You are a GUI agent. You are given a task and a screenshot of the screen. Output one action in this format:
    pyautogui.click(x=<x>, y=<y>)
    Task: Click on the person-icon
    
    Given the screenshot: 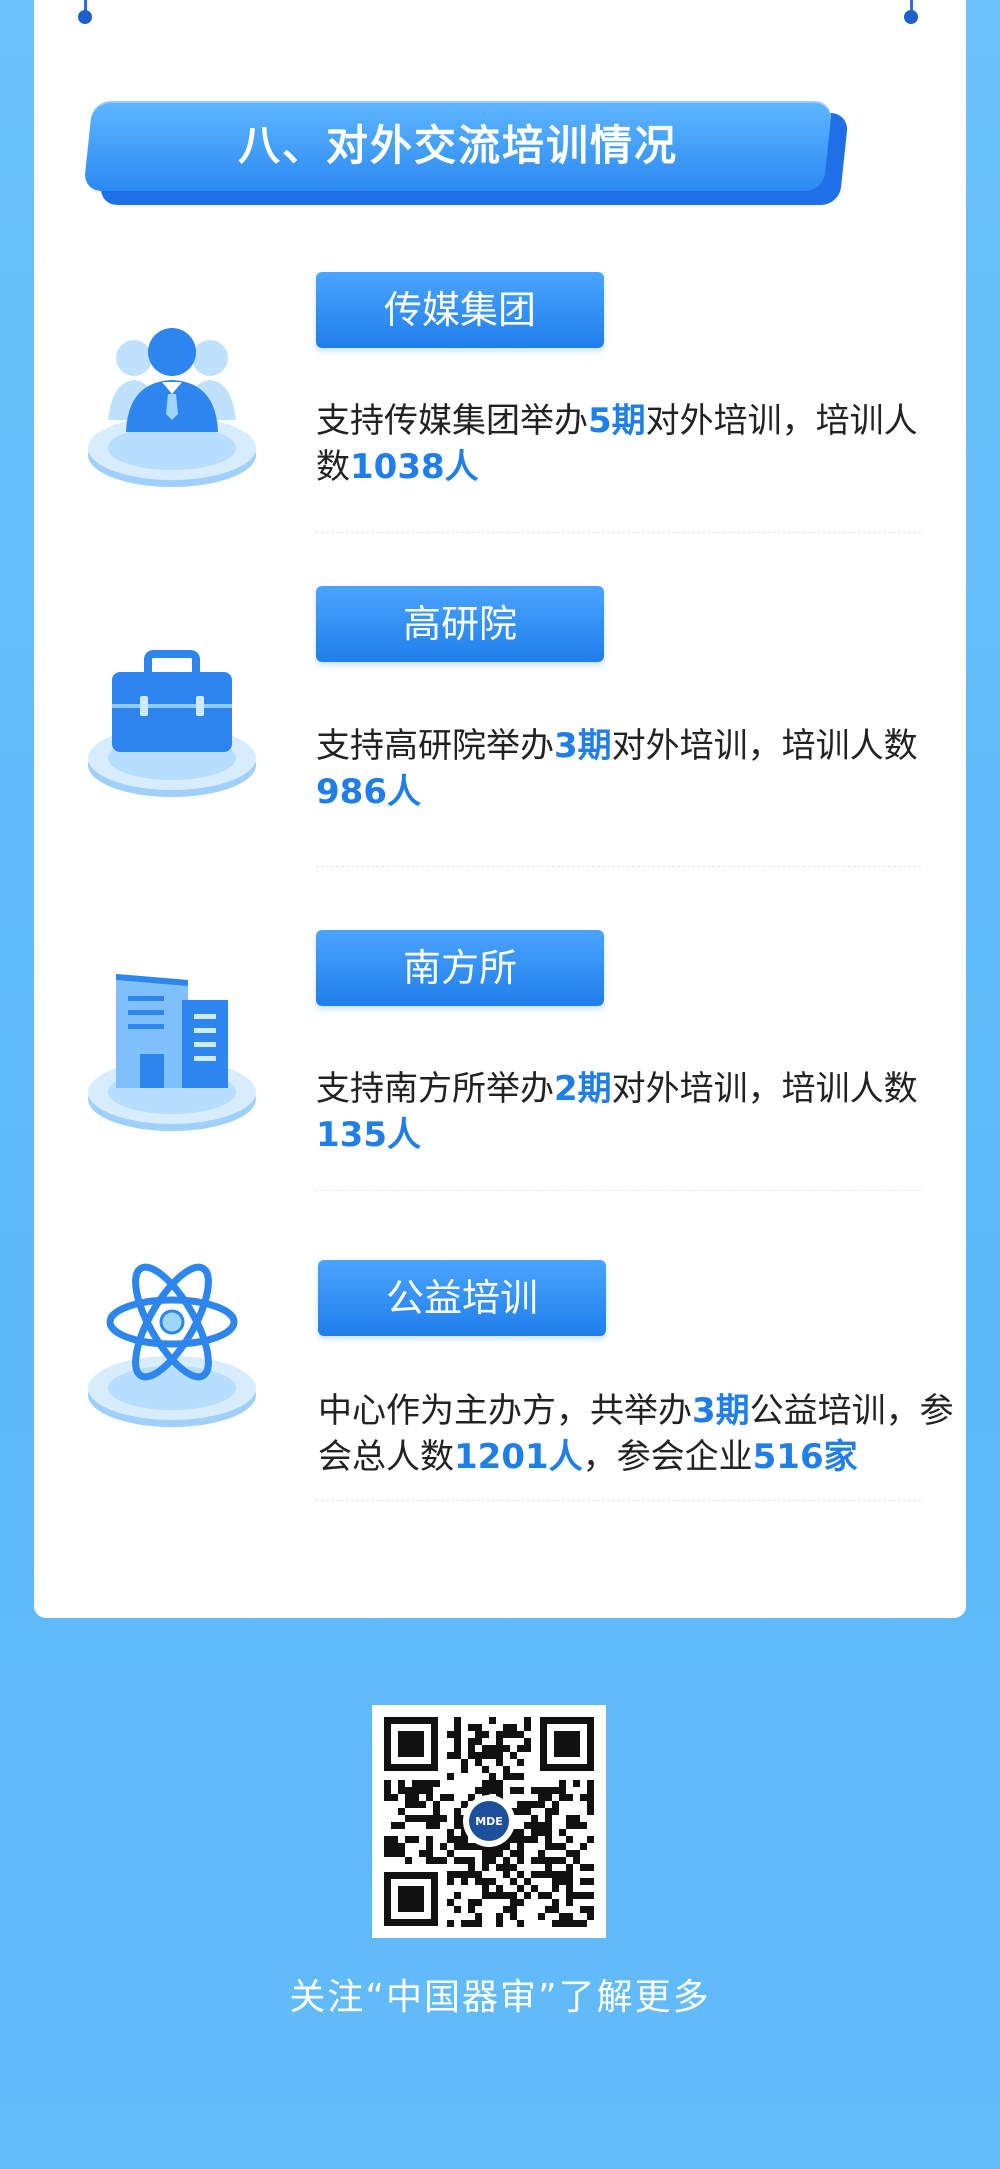 What is the action you would take?
    pyautogui.click(x=172, y=410)
    